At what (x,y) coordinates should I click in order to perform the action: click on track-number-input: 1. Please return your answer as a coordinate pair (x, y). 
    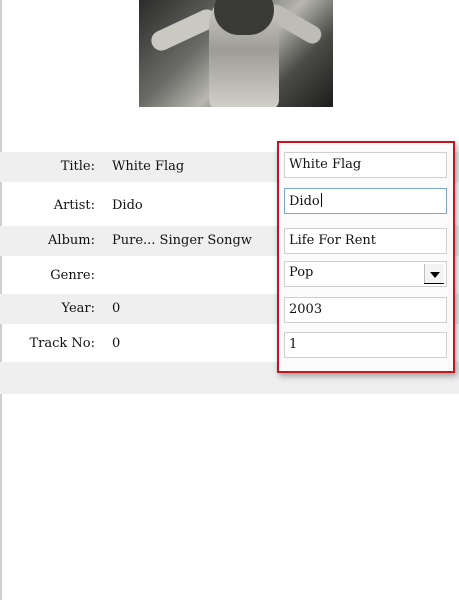
    Looking at the image, I should click on (365, 345).